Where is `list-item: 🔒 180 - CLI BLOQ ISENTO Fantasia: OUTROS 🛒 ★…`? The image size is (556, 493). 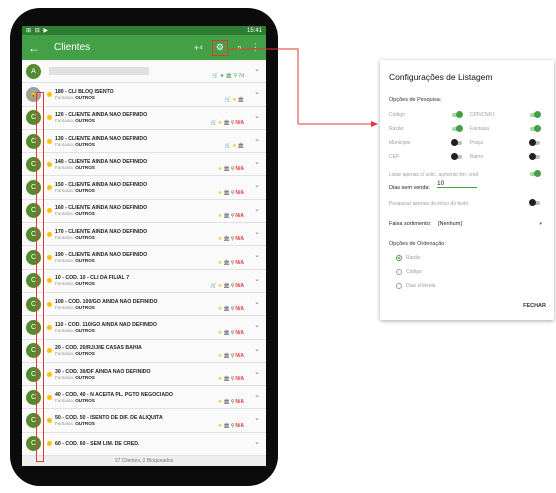
list-item: 🔒 180 - CLI BLOQ ISENTO Fantasia: OUTROS 🛒 ★… is located at coordinates (144, 95).